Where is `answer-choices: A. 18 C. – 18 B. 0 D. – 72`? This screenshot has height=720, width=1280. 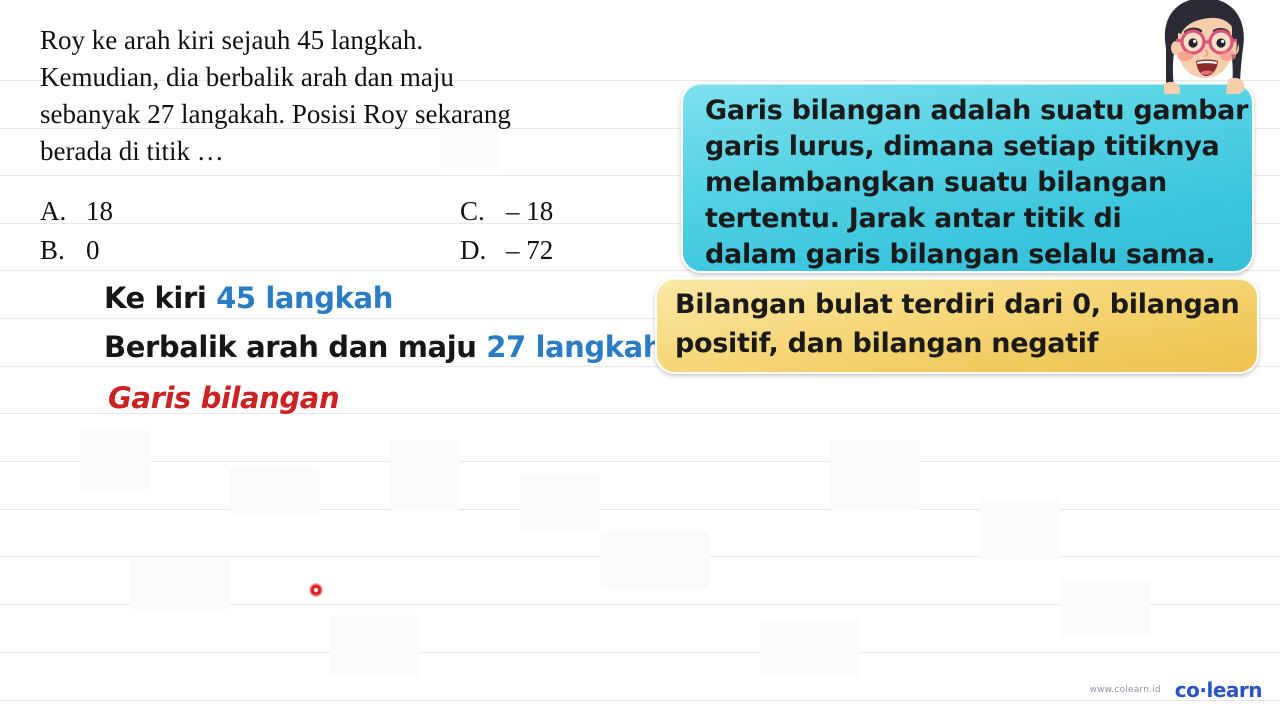
answer-choices: A. 18 C. – 18 B. 0 D. – 72 is located at coordinates (347, 231).